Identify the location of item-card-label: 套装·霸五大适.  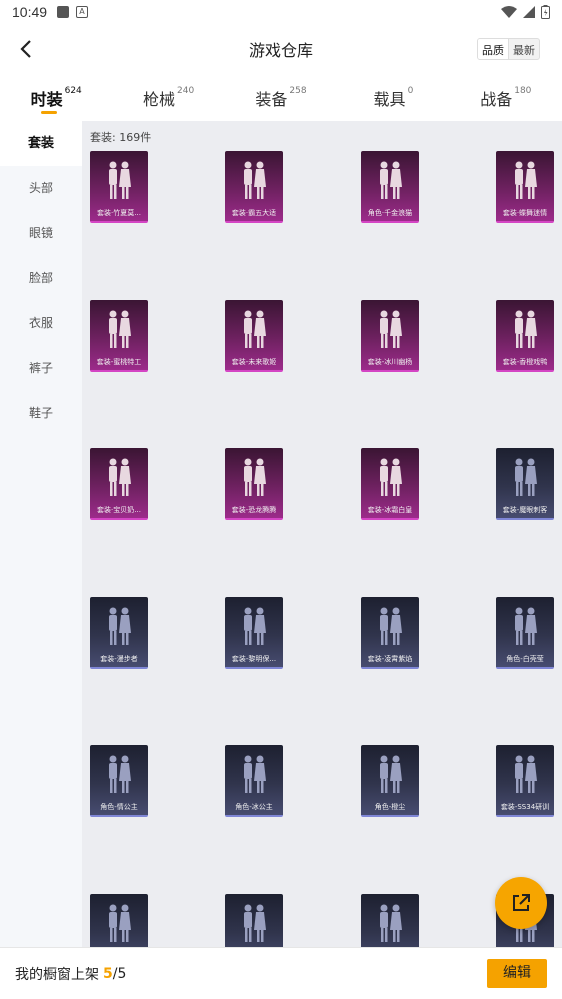
(254, 213).